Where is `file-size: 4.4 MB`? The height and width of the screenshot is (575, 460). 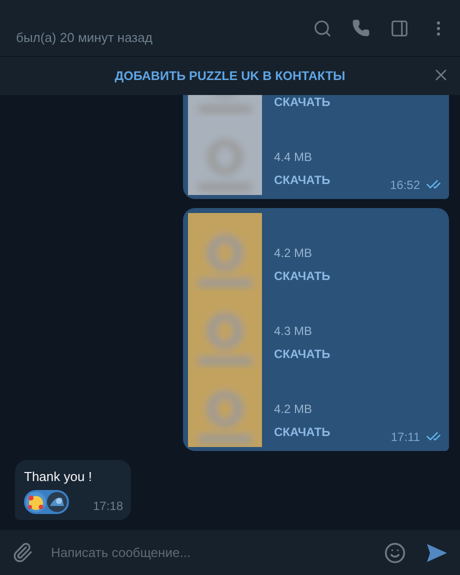
file-size: 4.4 MB is located at coordinates (294, 157).